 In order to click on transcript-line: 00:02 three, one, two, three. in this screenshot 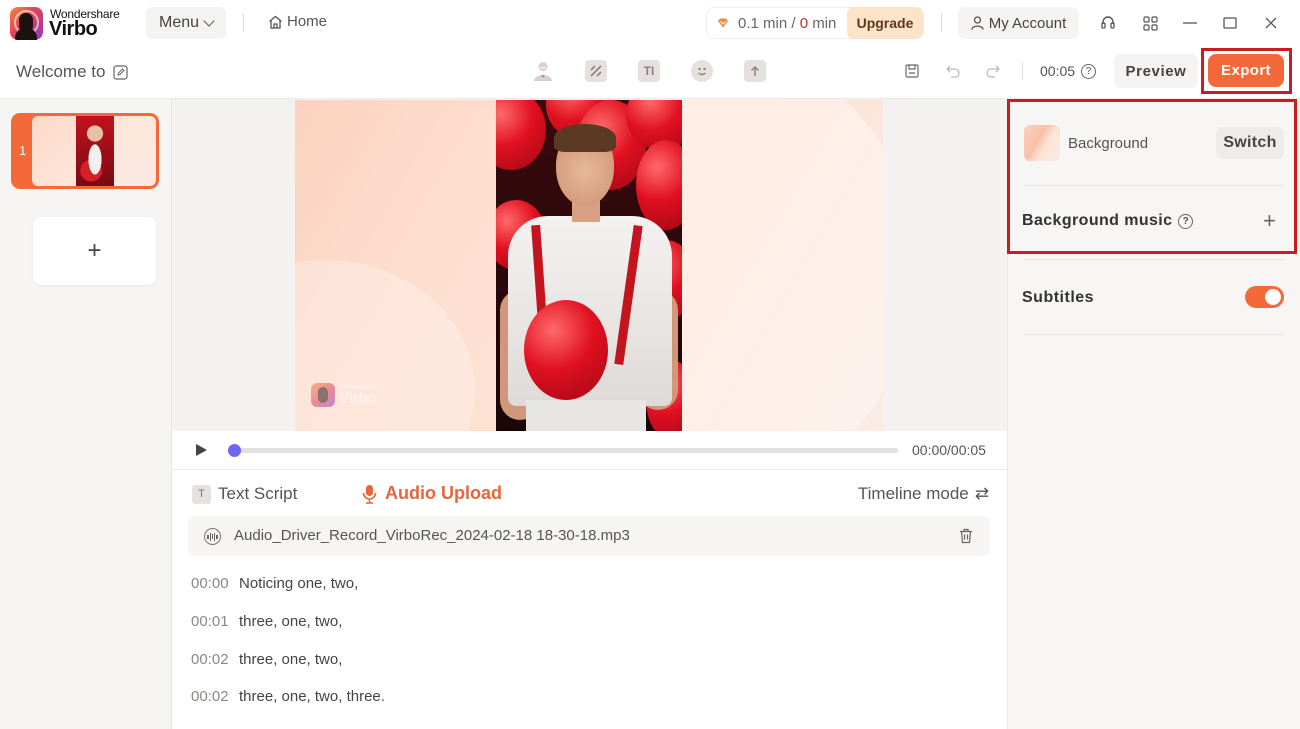, I will do `click(288, 696)`.